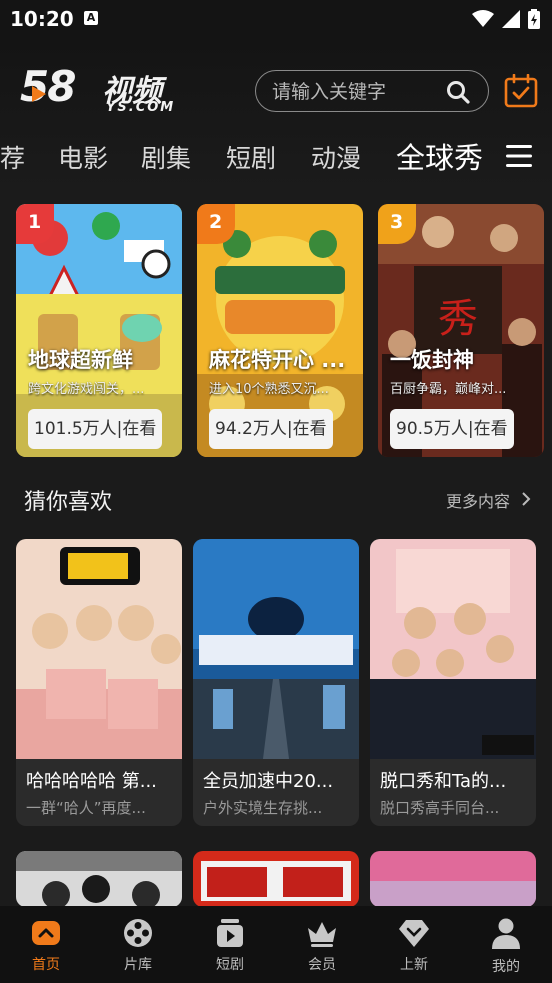  I want to click on calendar-checkin-icon, so click(521, 91).